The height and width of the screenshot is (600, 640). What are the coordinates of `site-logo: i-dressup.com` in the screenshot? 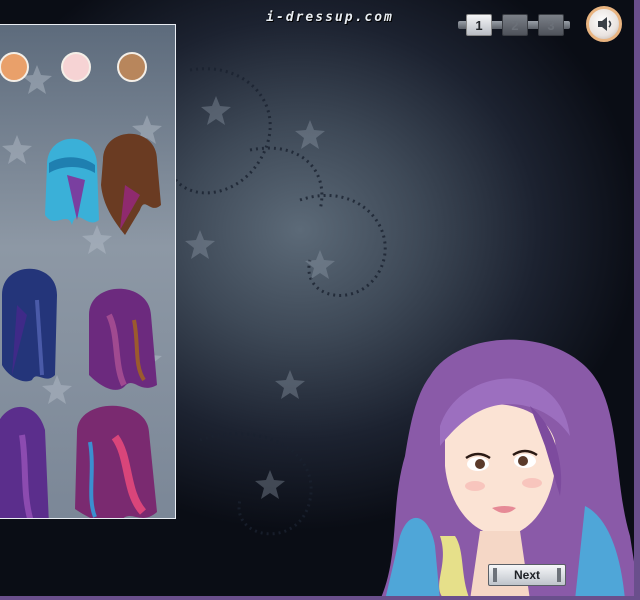 It's located at (330, 18).